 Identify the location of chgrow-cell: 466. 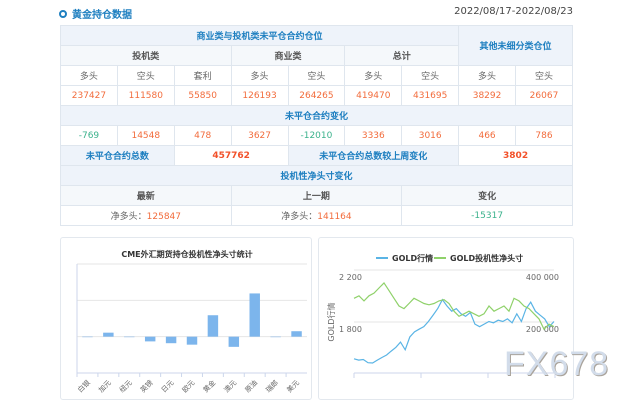
(487, 135).